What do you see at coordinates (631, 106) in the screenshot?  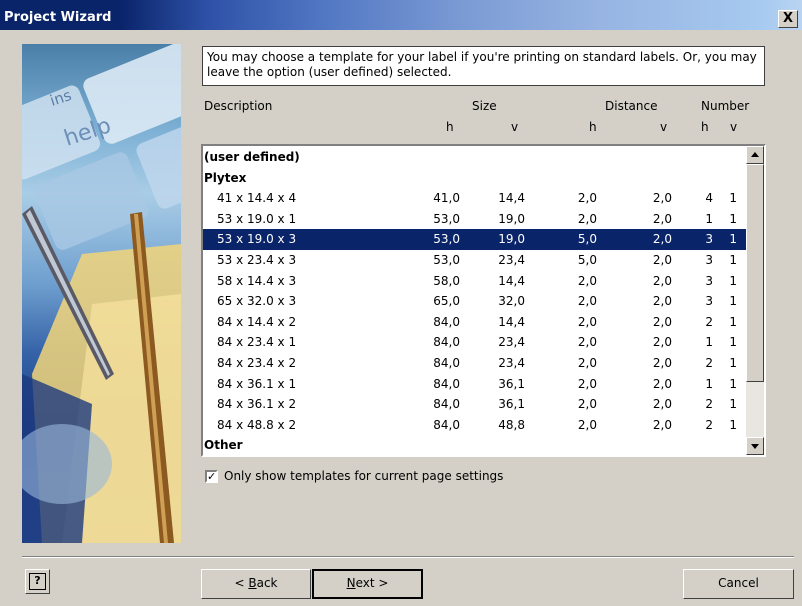 I see `header-distance: Distance` at bounding box center [631, 106].